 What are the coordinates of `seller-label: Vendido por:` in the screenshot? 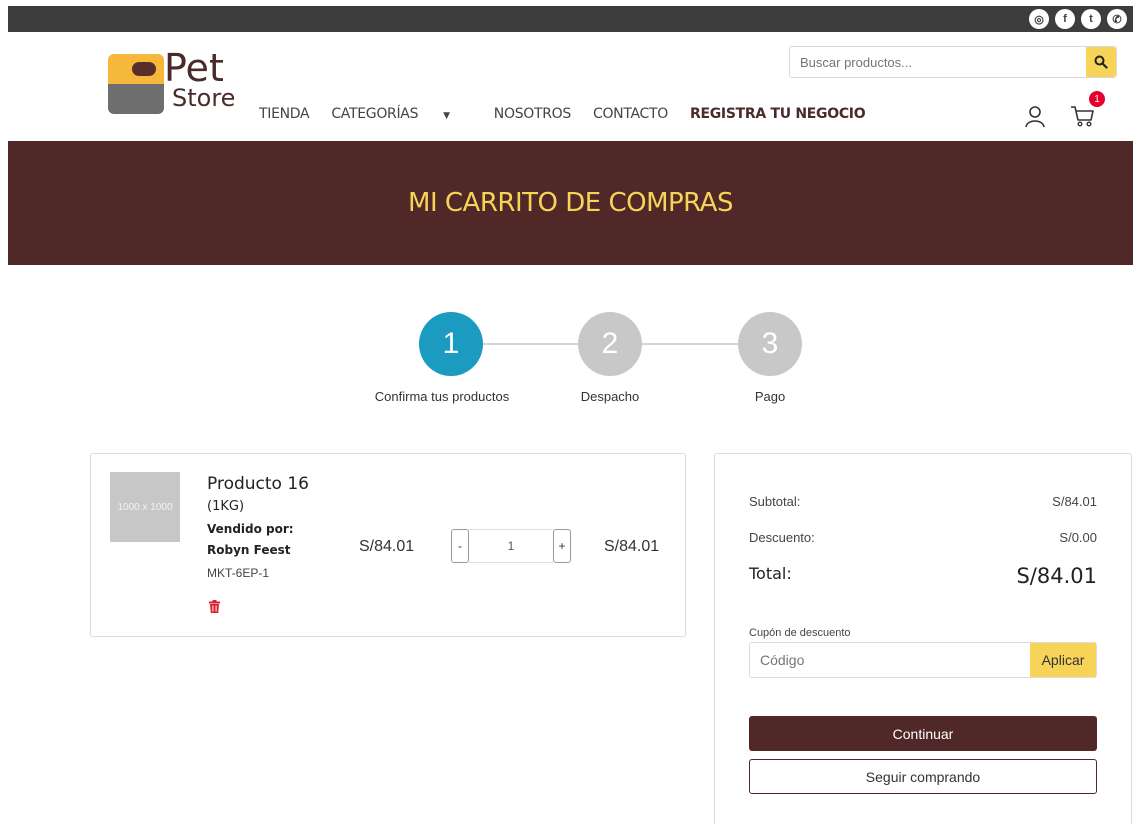 It's located at (250, 529).